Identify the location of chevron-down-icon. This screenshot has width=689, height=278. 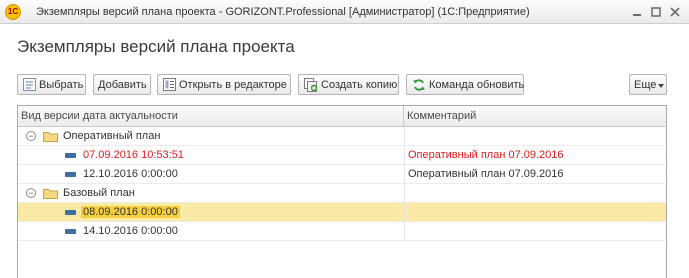
(661, 85).